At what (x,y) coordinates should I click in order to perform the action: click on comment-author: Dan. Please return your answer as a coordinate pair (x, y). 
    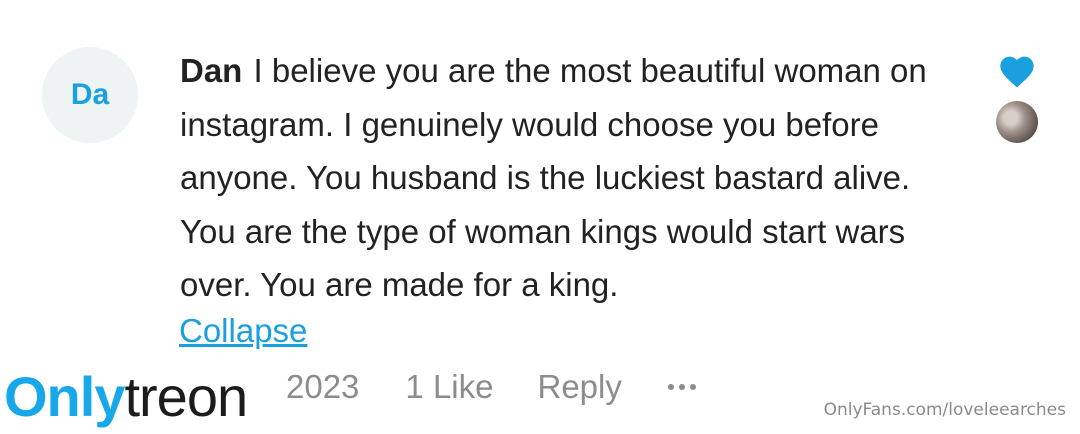
    Looking at the image, I should click on (211, 70).